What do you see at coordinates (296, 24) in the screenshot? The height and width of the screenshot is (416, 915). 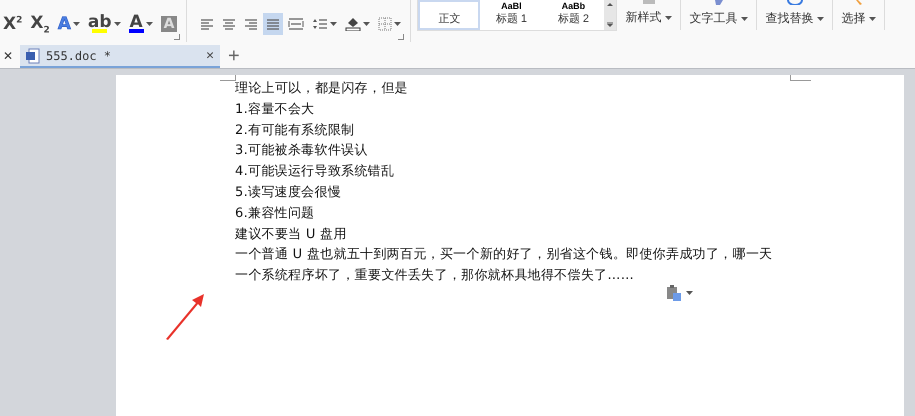 I see `distributed-icon` at bounding box center [296, 24].